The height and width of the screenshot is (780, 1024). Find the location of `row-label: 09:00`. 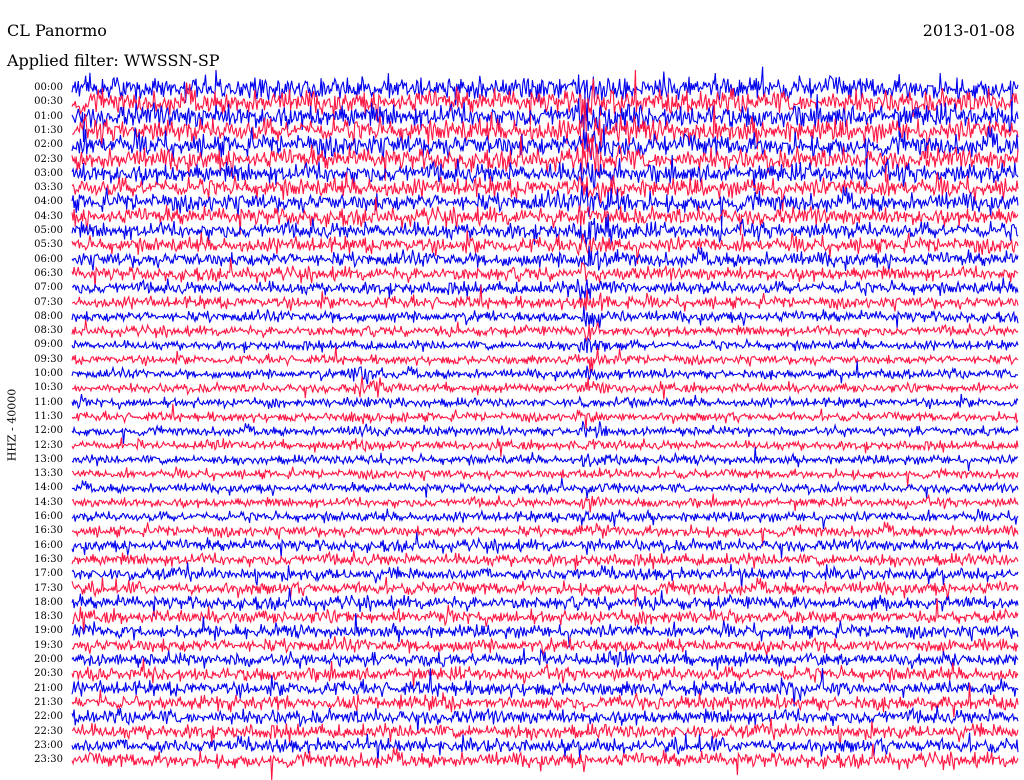

row-label: 09:00 is located at coordinates (48, 345).